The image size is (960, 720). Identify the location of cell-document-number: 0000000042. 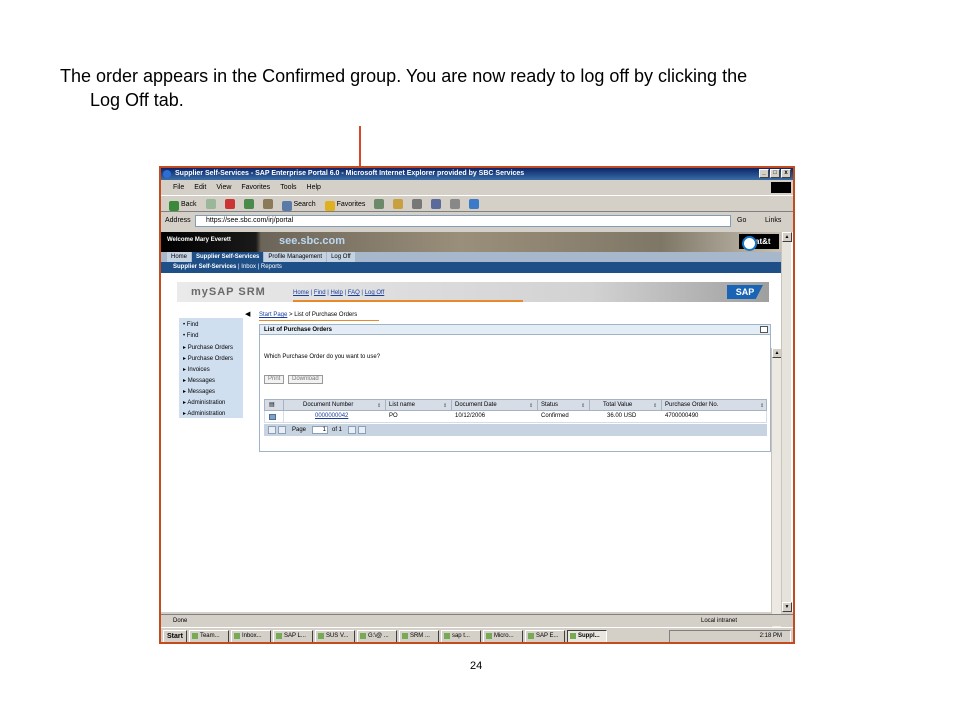
(331, 416).